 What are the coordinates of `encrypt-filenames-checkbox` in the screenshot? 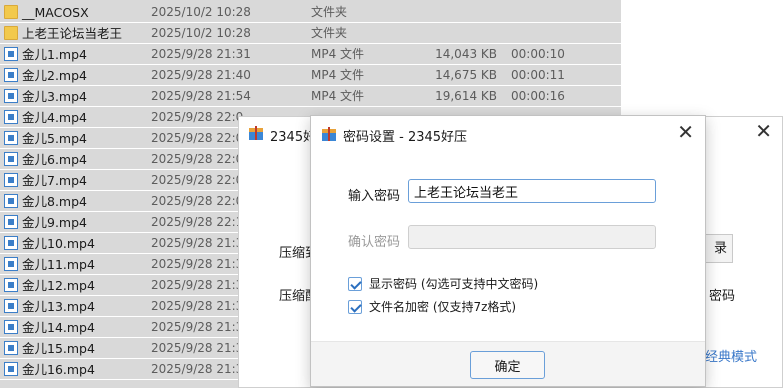 It's located at (355, 307).